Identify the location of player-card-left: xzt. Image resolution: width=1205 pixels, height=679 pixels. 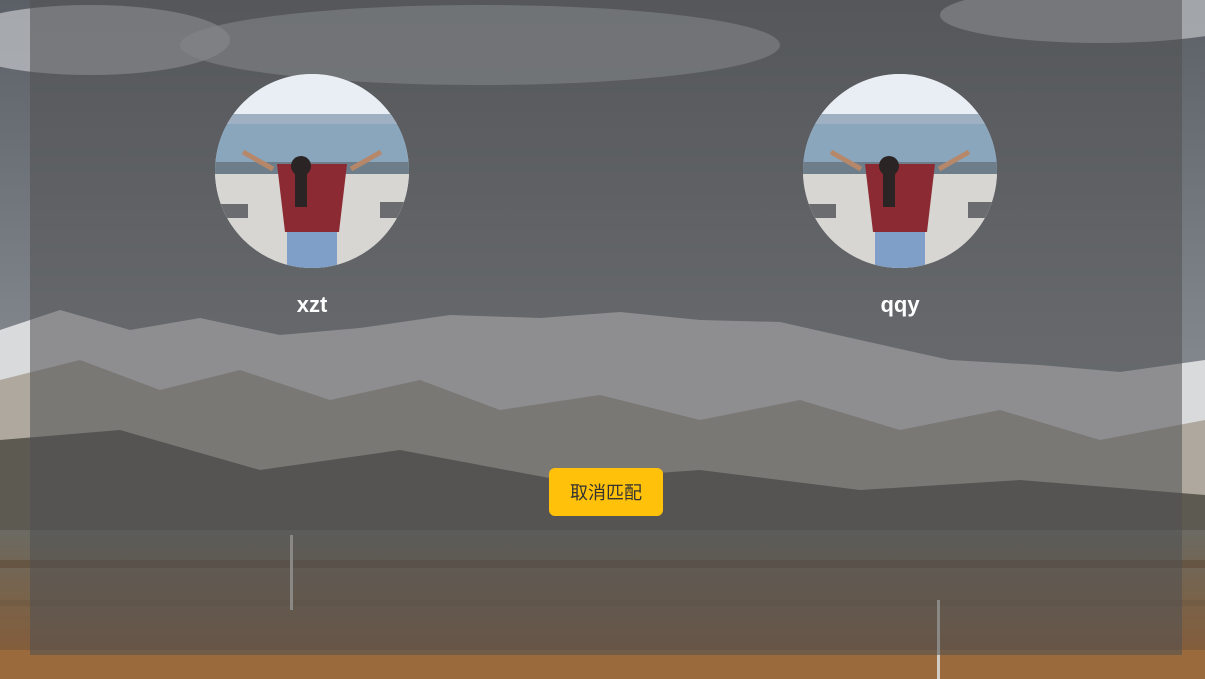
(312, 196).